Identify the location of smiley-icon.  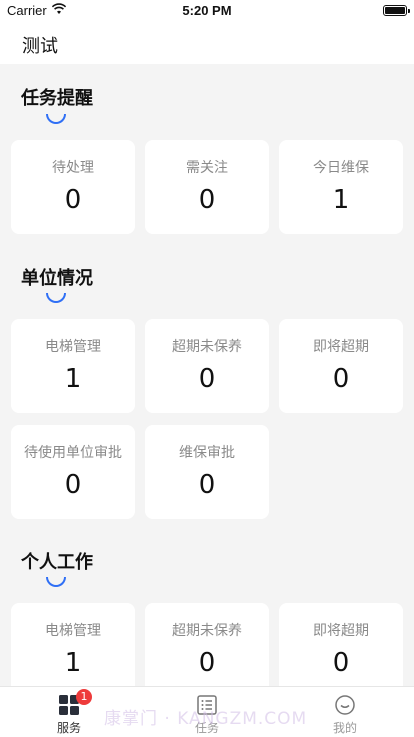
(345, 705).